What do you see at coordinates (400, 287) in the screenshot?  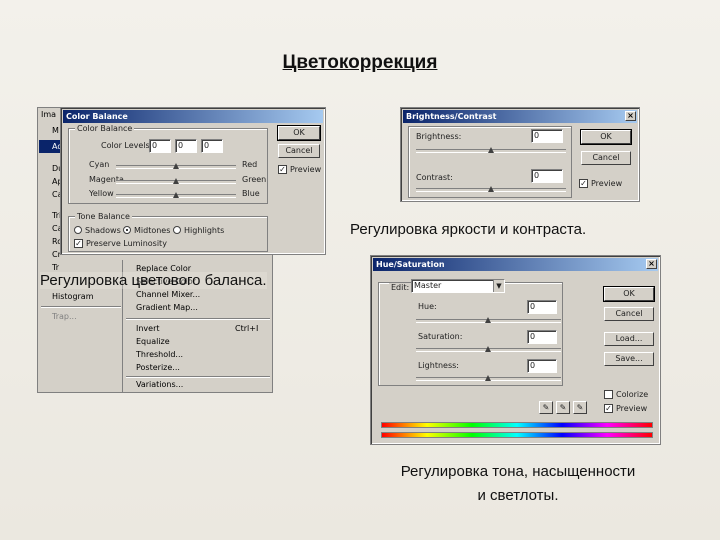 I see `edit-label: Edit:` at bounding box center [400, 287].